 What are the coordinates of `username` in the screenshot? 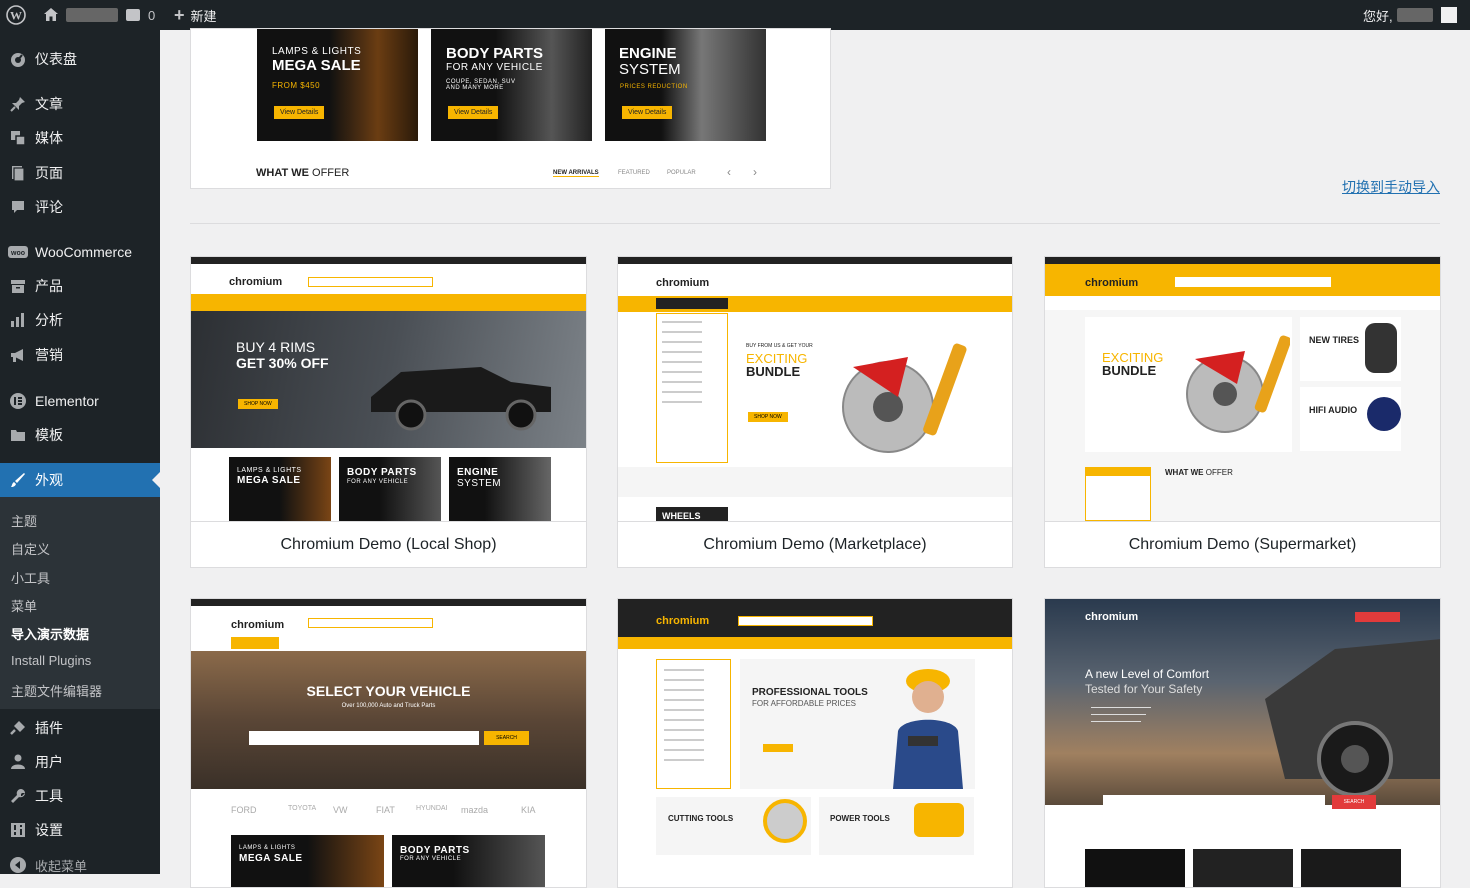 It's located at (1414, 15).